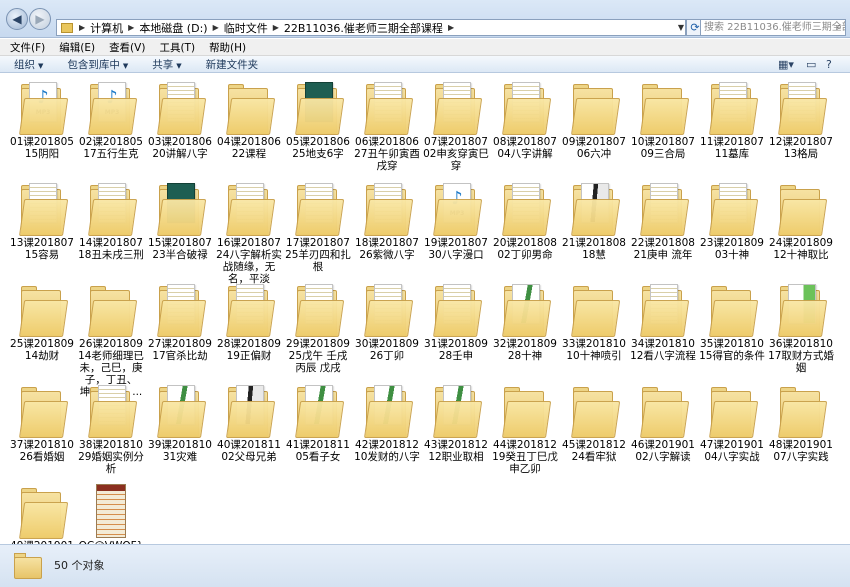 This screenshot has width=850, height=587. I want to click on item-label: 40课20181102父母兄弟, so click(249, 451).